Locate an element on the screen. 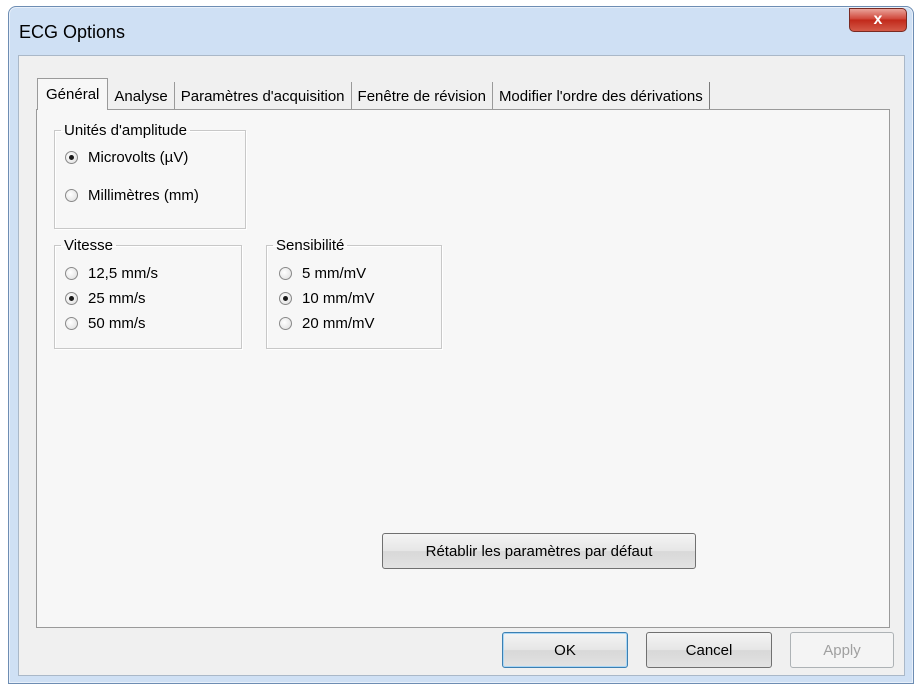  radio-label: 5 mm/mV is located at coordinates (334, 273).